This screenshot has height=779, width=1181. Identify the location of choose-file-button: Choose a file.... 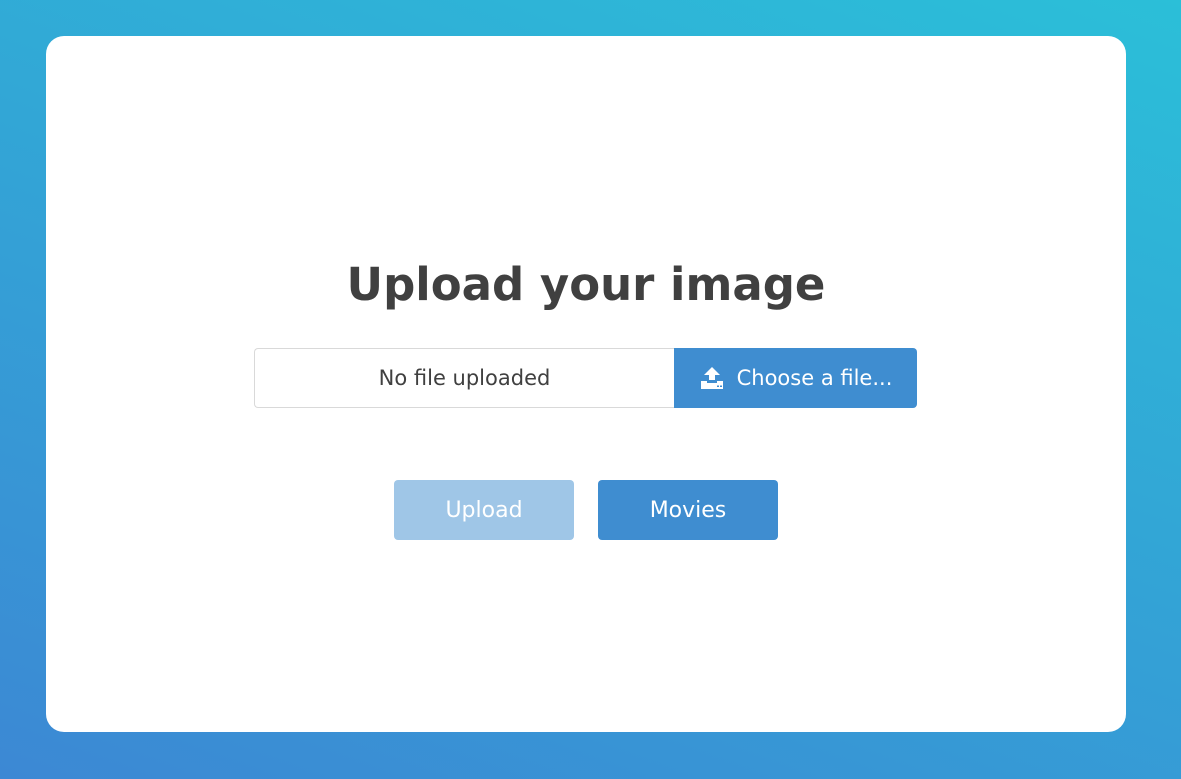
(795, 378).